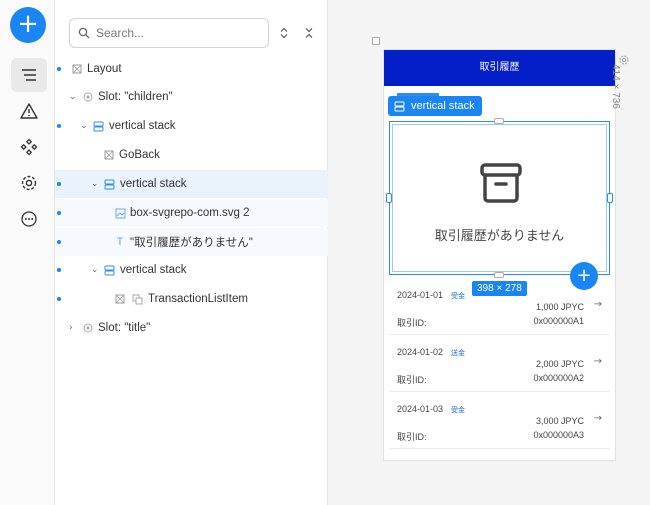 The image size is (650, 505). Describe the element at coordinates (615, 86) in the screenshot. I see `frame-size-text: 414 × 736` at that location.